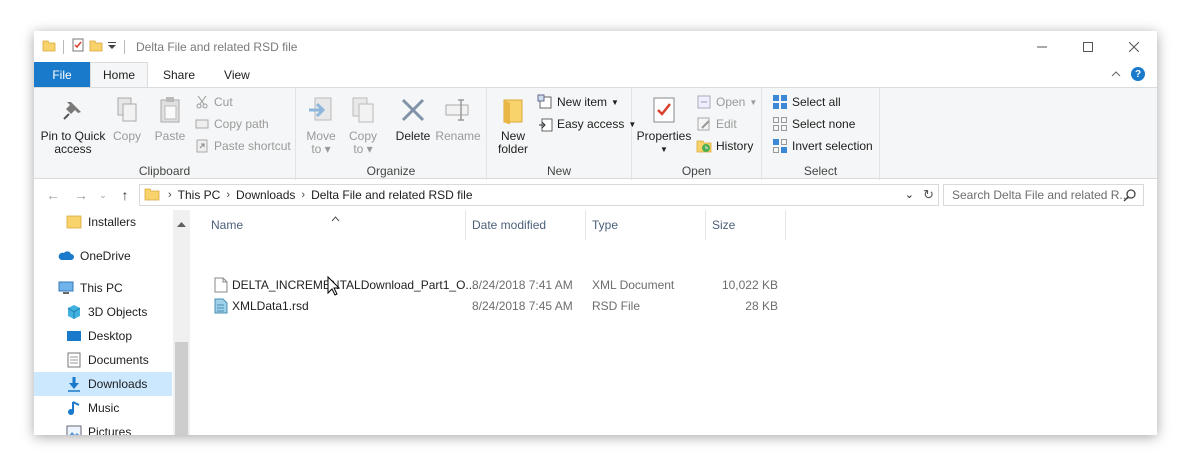  I want to click on up-button: ↑, so click(125, 195).